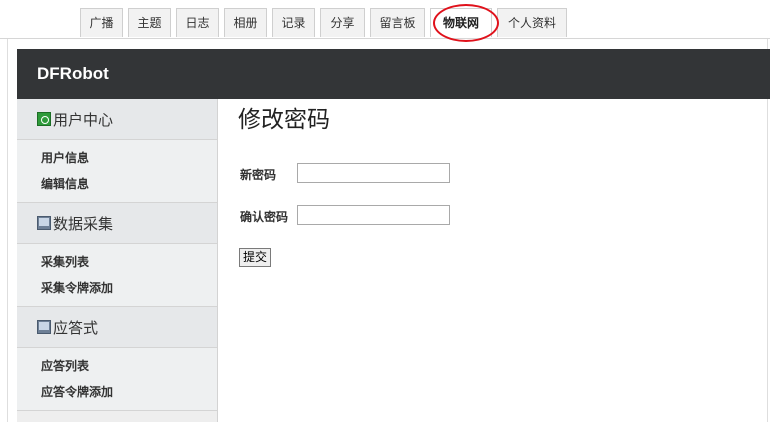  Describe the element at coordinates (117, 327) in the screenshot. I see `sidebar-section-response: 应答式` at that location.